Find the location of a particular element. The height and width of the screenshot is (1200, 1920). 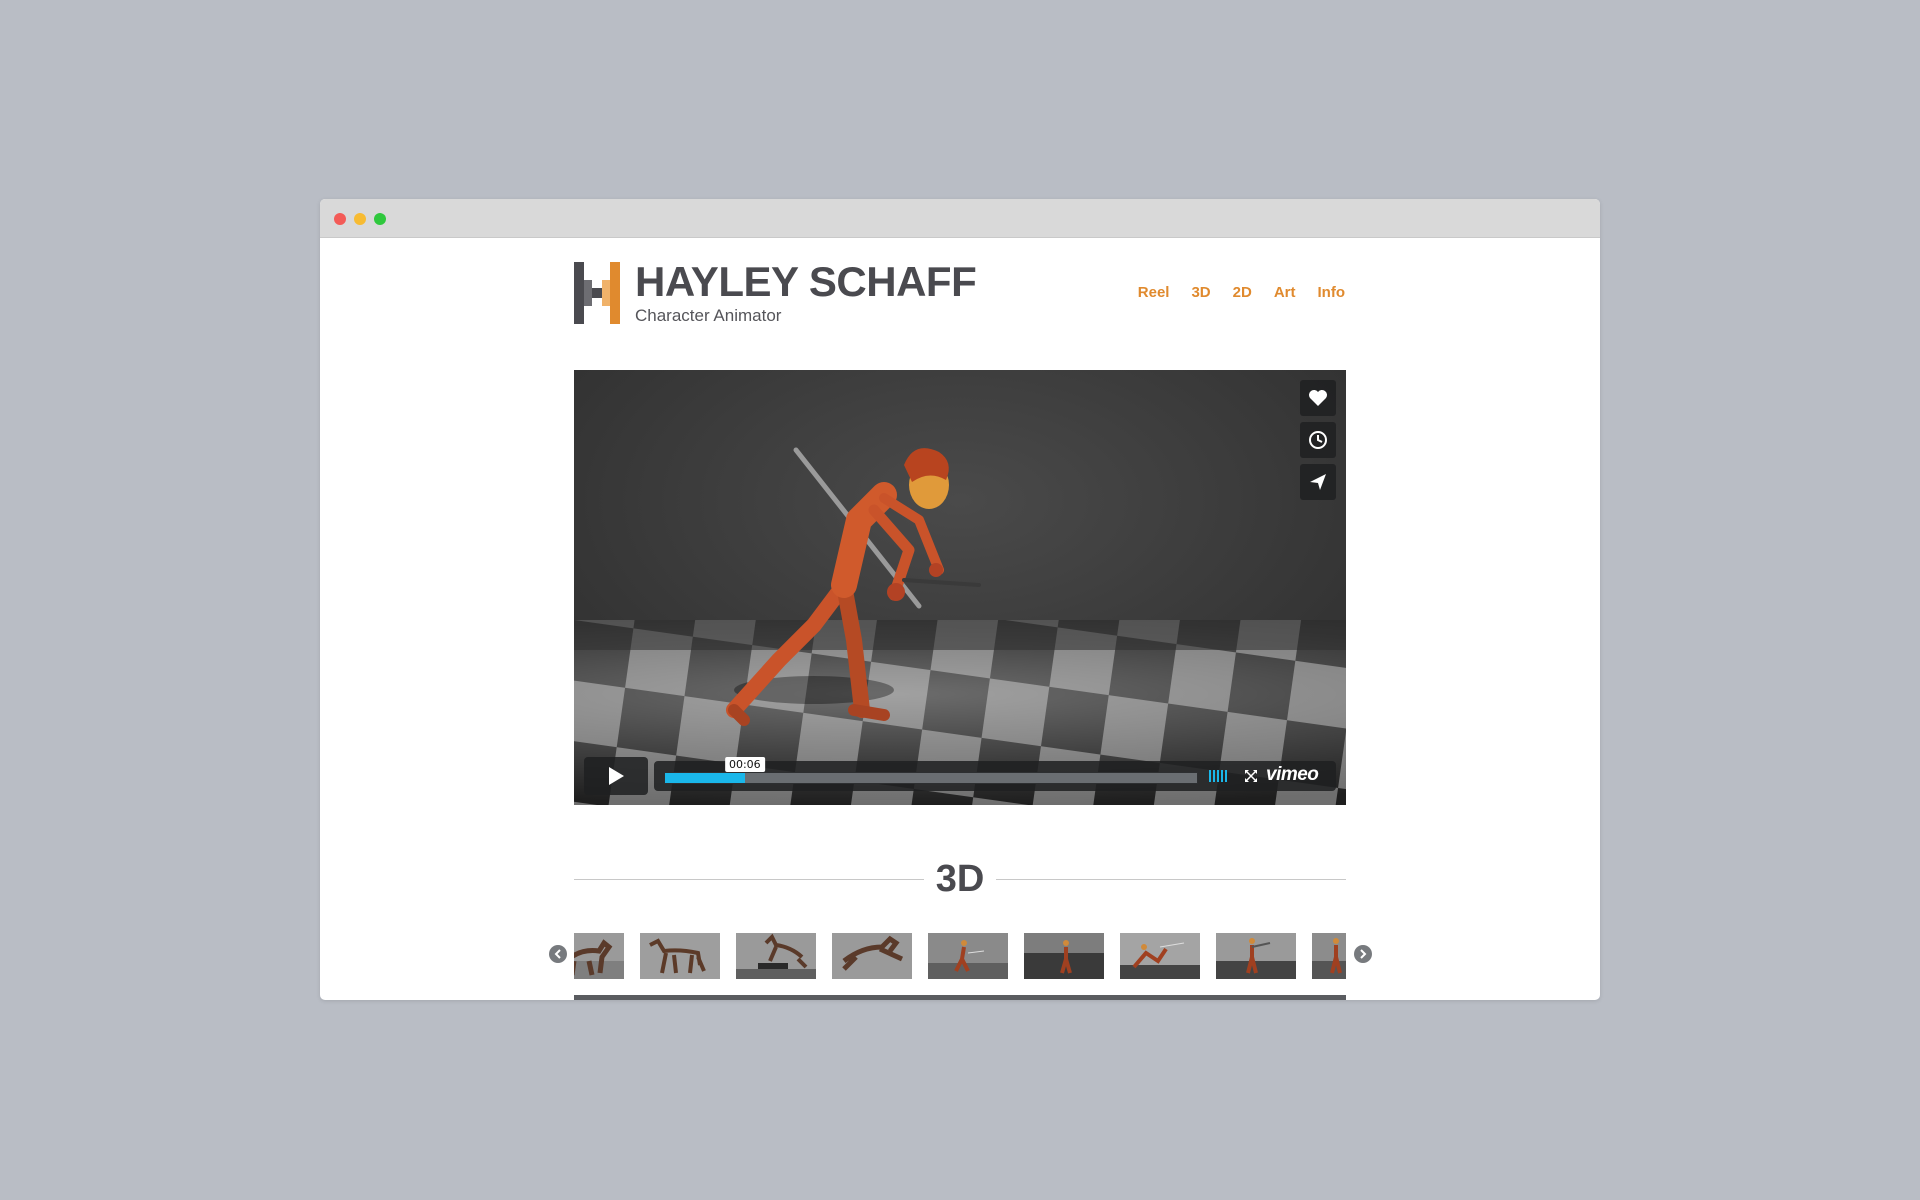

video-frame is located at coordinates (960, 587).